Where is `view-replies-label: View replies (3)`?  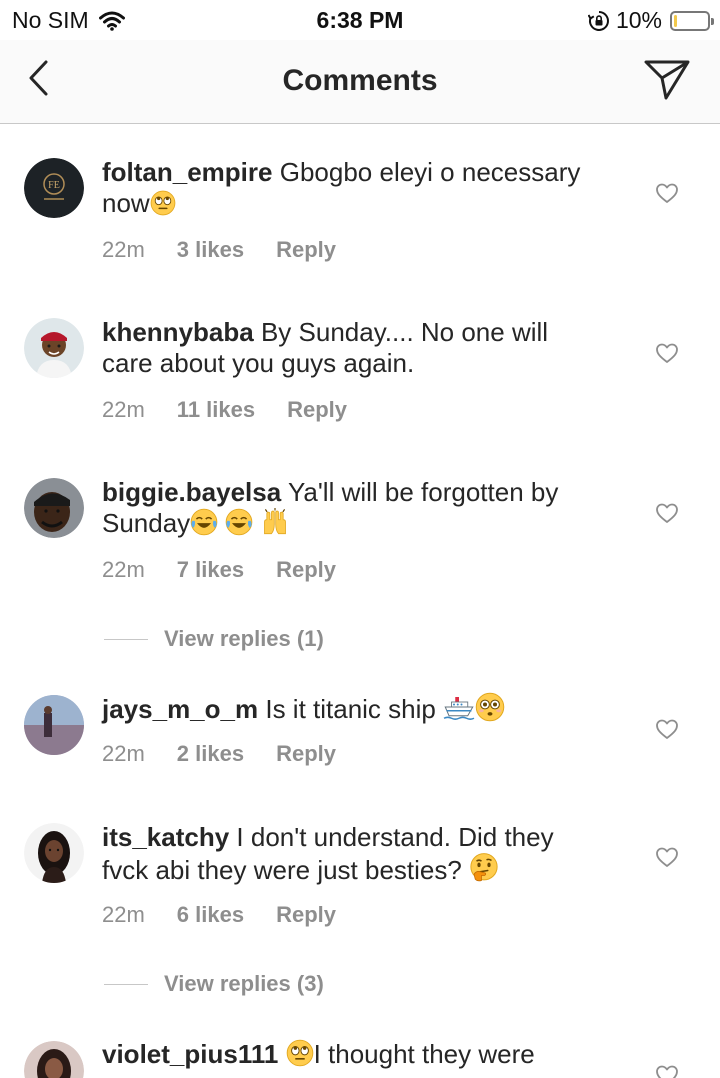 view-replies-label: View replies (3) is located at coordinates (244, 983).